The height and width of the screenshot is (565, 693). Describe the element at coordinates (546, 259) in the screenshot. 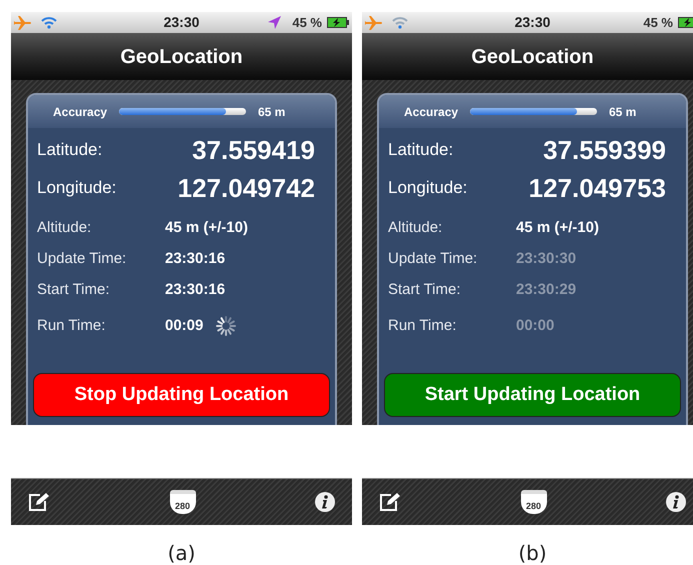

I see `detail-value: 23:30:30` at that location.